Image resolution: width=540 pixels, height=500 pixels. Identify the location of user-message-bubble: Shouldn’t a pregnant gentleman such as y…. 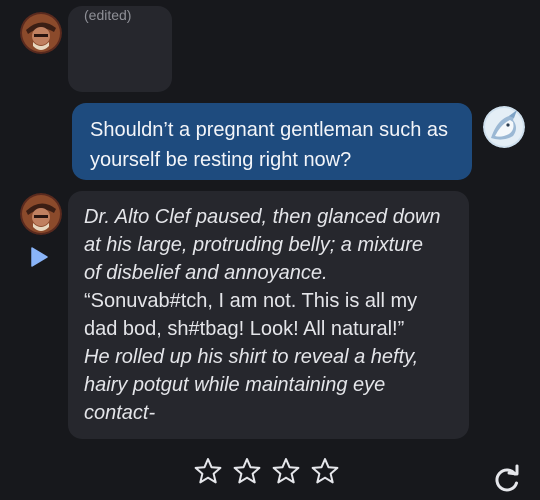
(272, 141).